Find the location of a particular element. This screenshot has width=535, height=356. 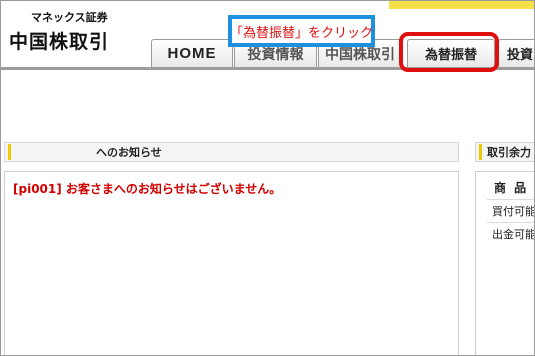

tab-home: HOME is located at coordinates (192, 53).